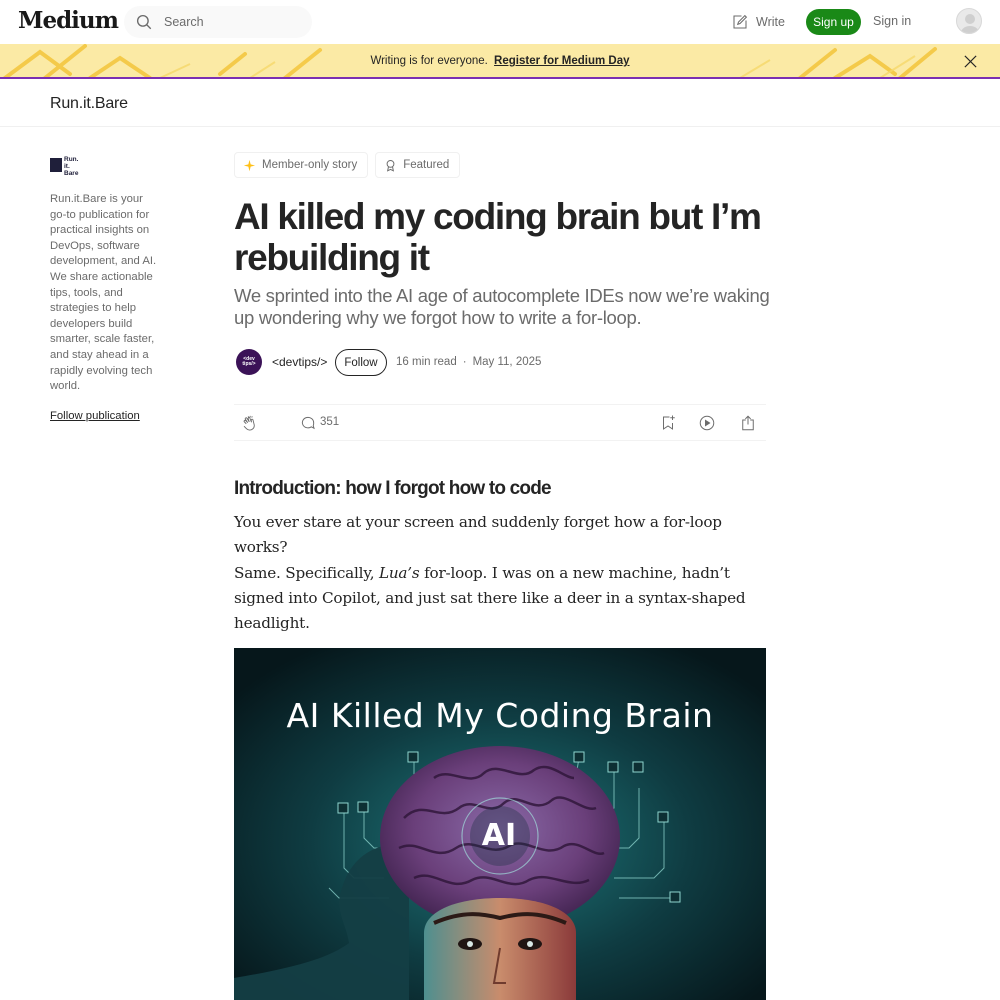  What do you see at coordinates (68, 20) in the screenshot?
I see `medium-logo: Medium` at bounding box center [68, 20].